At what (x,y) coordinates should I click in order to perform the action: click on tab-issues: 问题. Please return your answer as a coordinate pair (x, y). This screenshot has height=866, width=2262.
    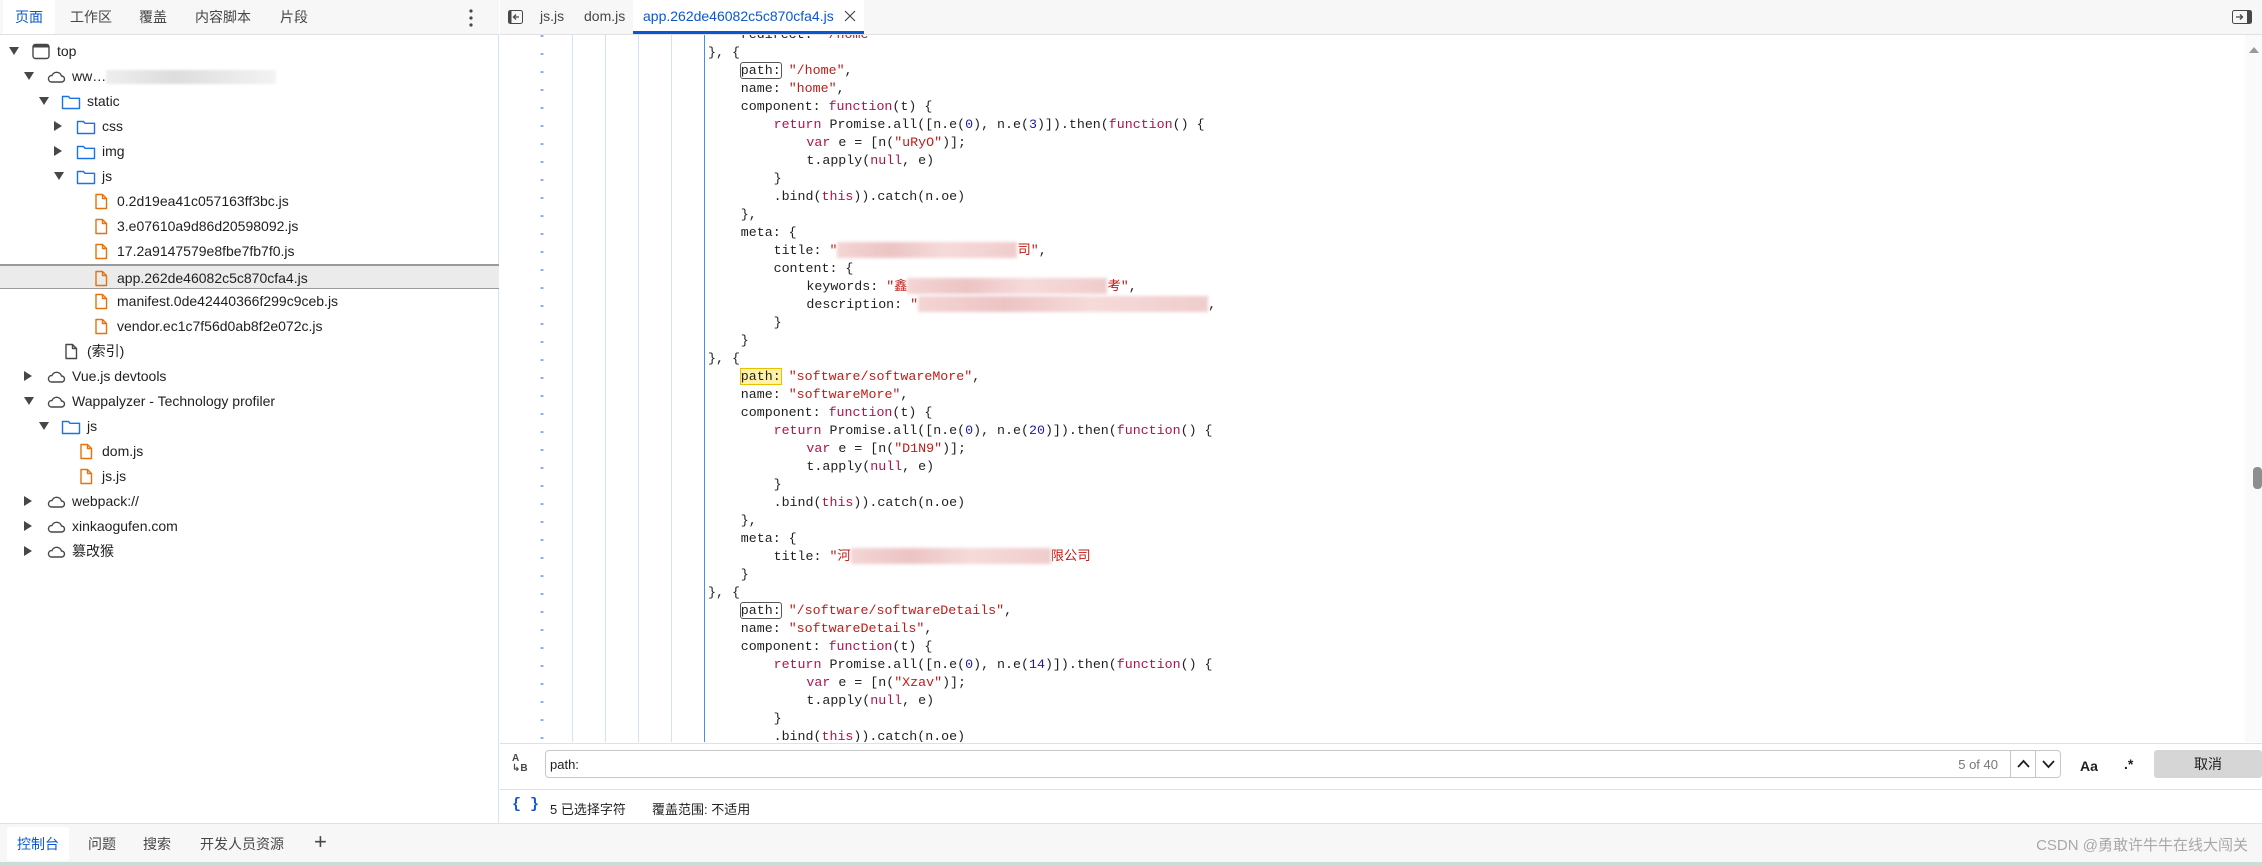
    Looking at the image, I should click on (102, 844).